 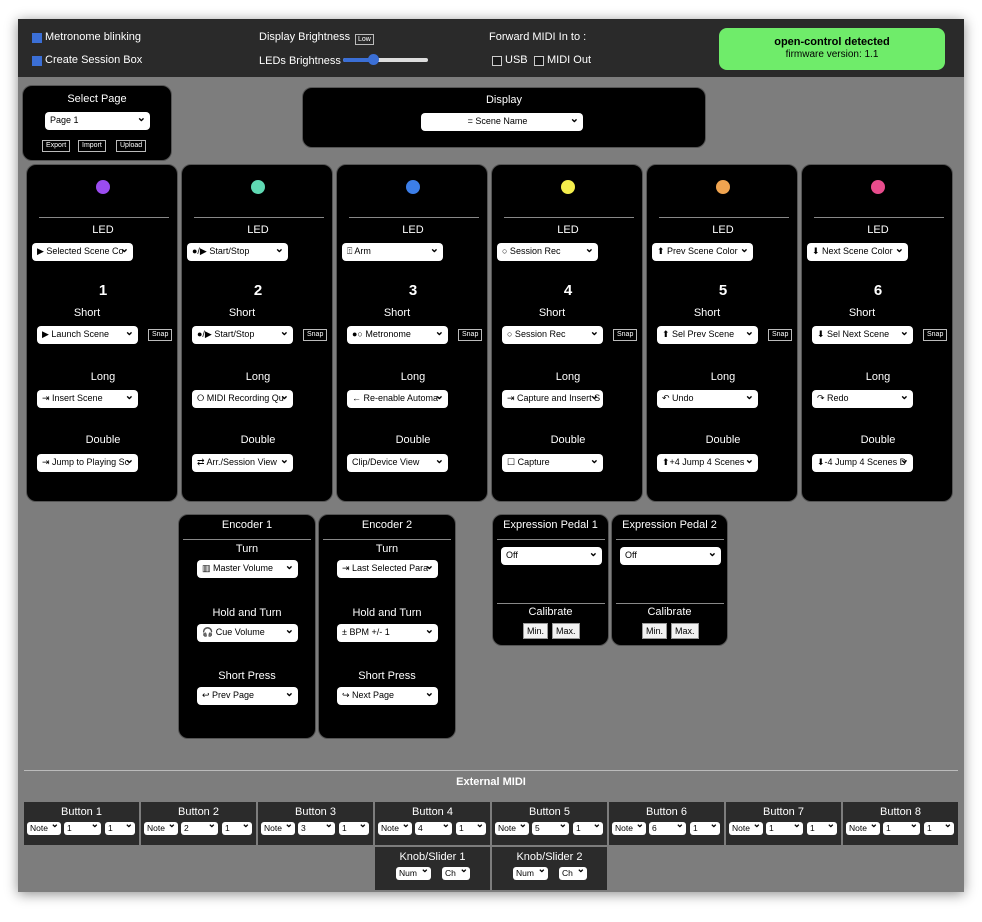 What do you see at coordinates (131, 146) in the screenshot?
I see `upload-button: Upload` at bounding box center [131, 146].